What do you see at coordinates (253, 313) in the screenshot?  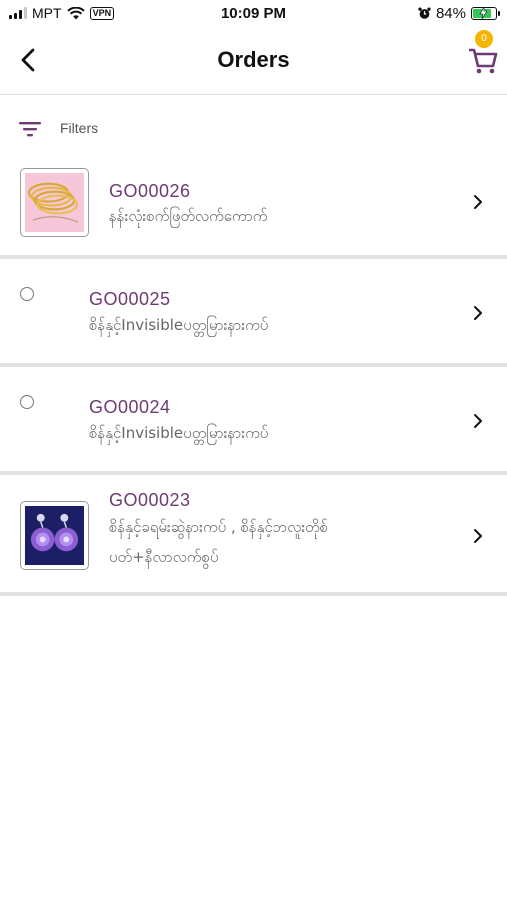 I see `order-item: GO00025 စိန်နှင့်Invisibleပတ္တမြားနားကပ်` at bounding box center [253, 313].